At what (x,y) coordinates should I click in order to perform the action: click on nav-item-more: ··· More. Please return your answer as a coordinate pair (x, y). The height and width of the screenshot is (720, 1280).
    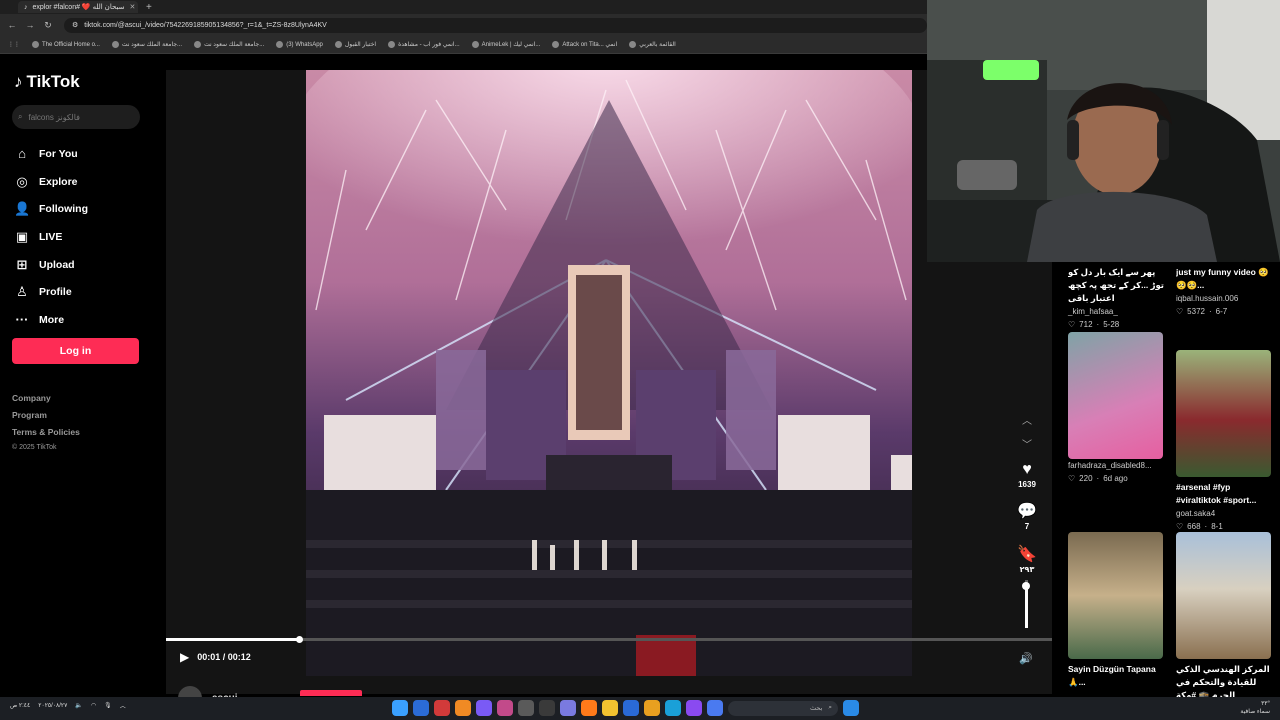
    Looking at the image, I should click on (51, 320).